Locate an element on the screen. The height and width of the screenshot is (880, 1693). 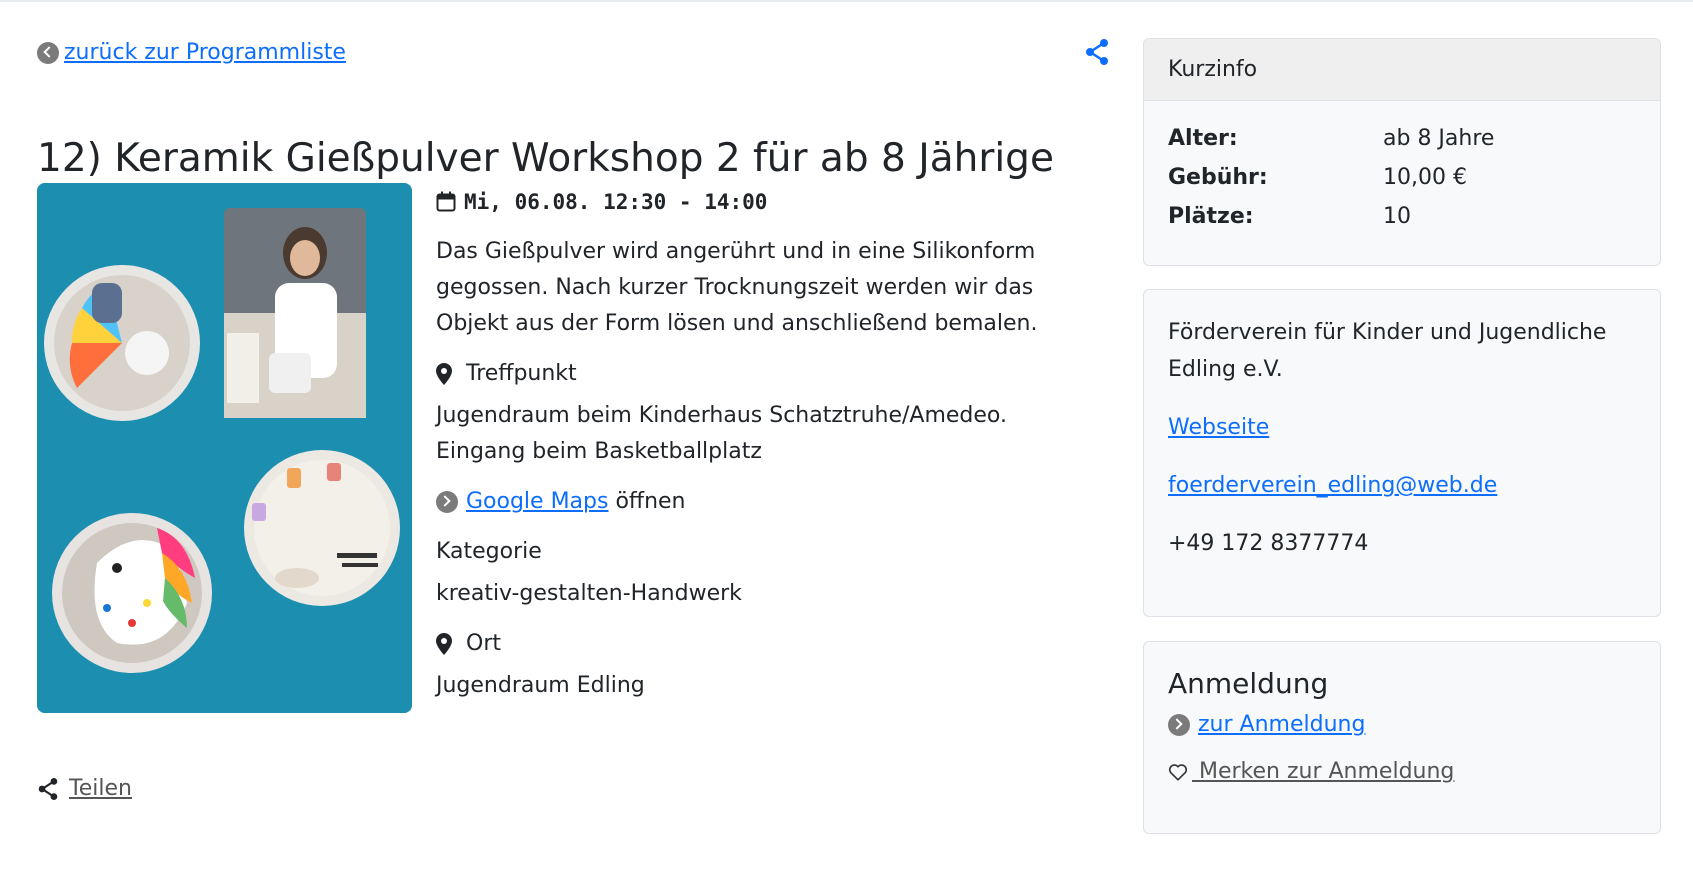
heart-icon is located at coordinates (1178, 772).